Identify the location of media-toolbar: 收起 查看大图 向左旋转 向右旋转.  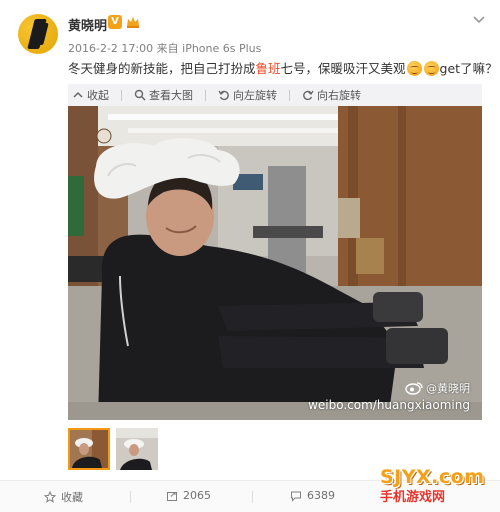
(275, 95).